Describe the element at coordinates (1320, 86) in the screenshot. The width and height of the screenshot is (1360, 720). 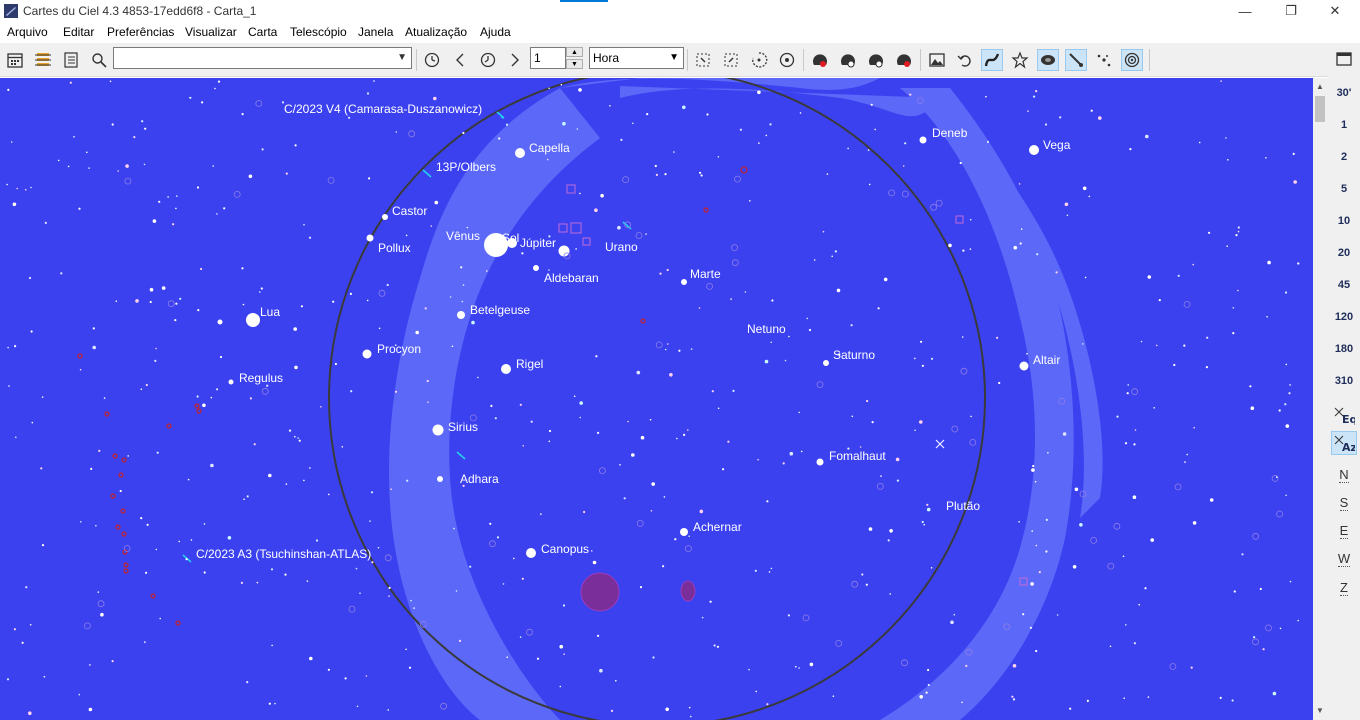
I see `scroll-up-icon: ▲` at that location.